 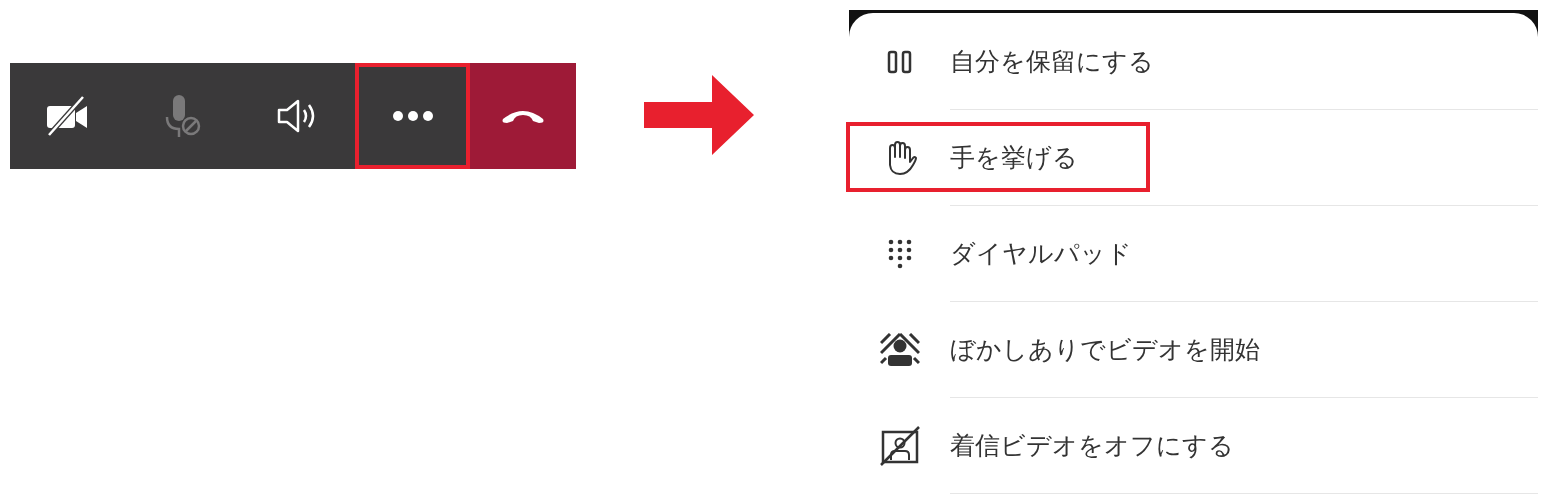 I want to click on blurred-person-icon, so click(x=899, y=350).